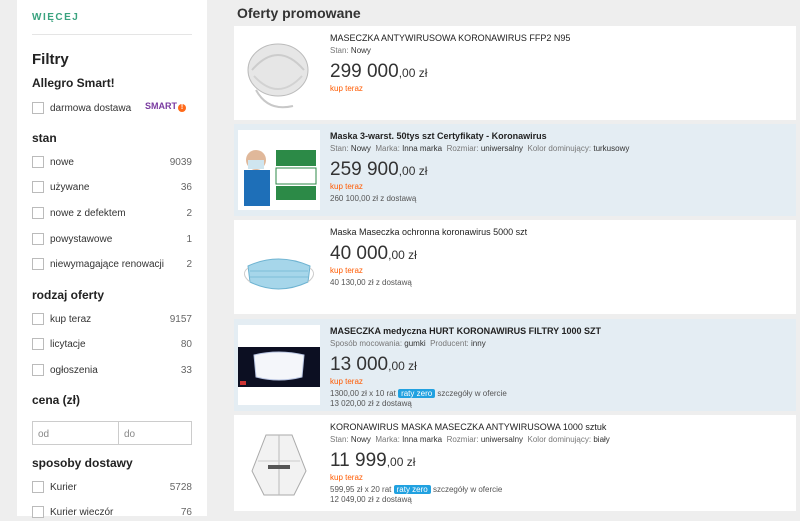 The image size is (800, 521). I want to click on filter-courier-evening: Kurier wieczór 76, so click(112, 513).